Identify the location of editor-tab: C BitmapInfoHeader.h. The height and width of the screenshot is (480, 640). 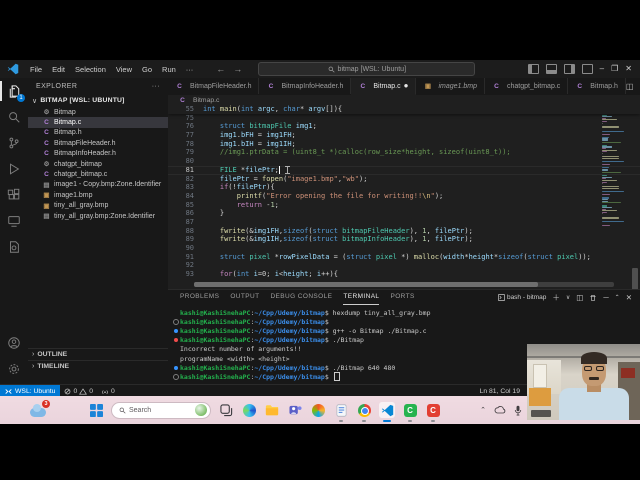
(305, 86).